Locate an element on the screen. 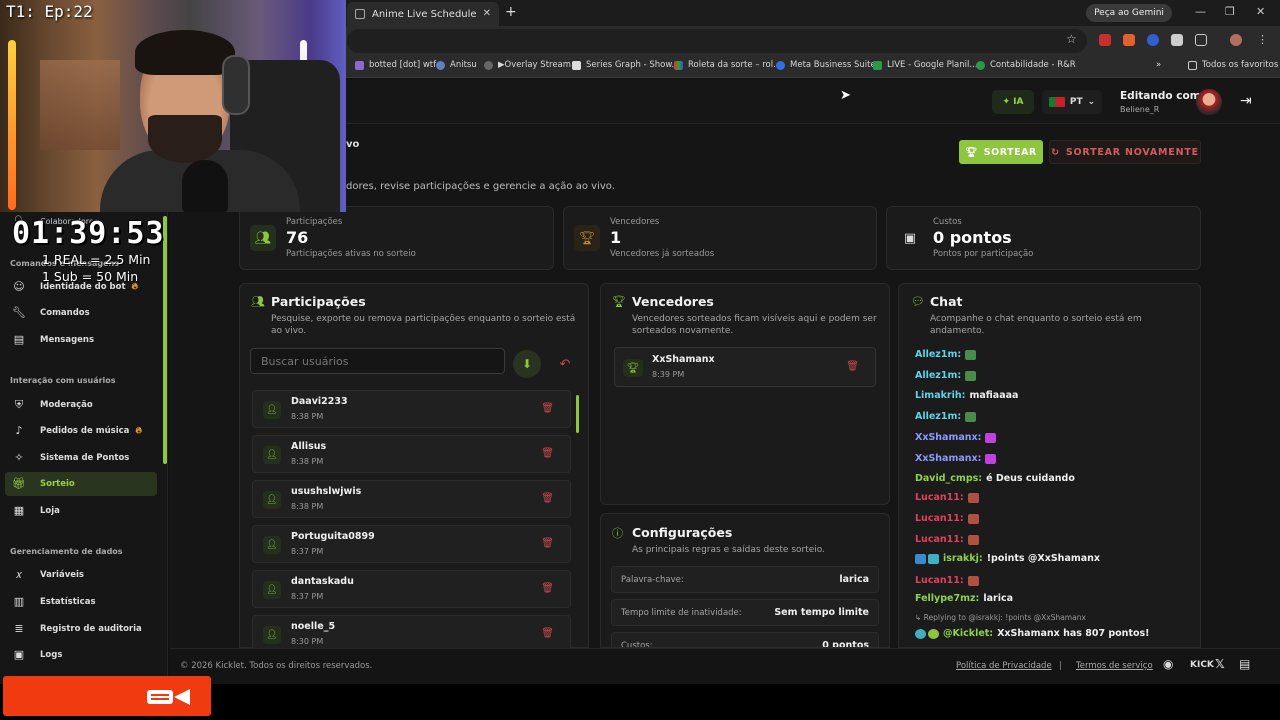 The width and height of the screenshot is (1280, 720). ai-button: ✦ IA is located at coordinates (1013, 102).